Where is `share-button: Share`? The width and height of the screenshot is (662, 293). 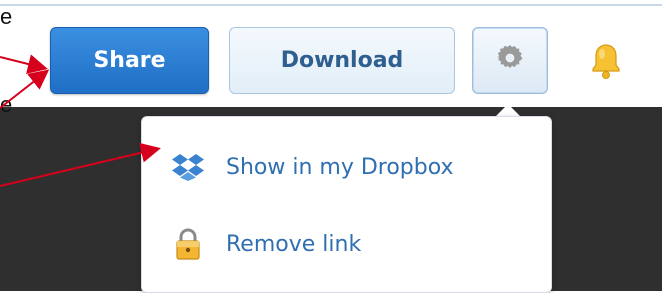
share-button: Share is located at coordinates (129, 60).